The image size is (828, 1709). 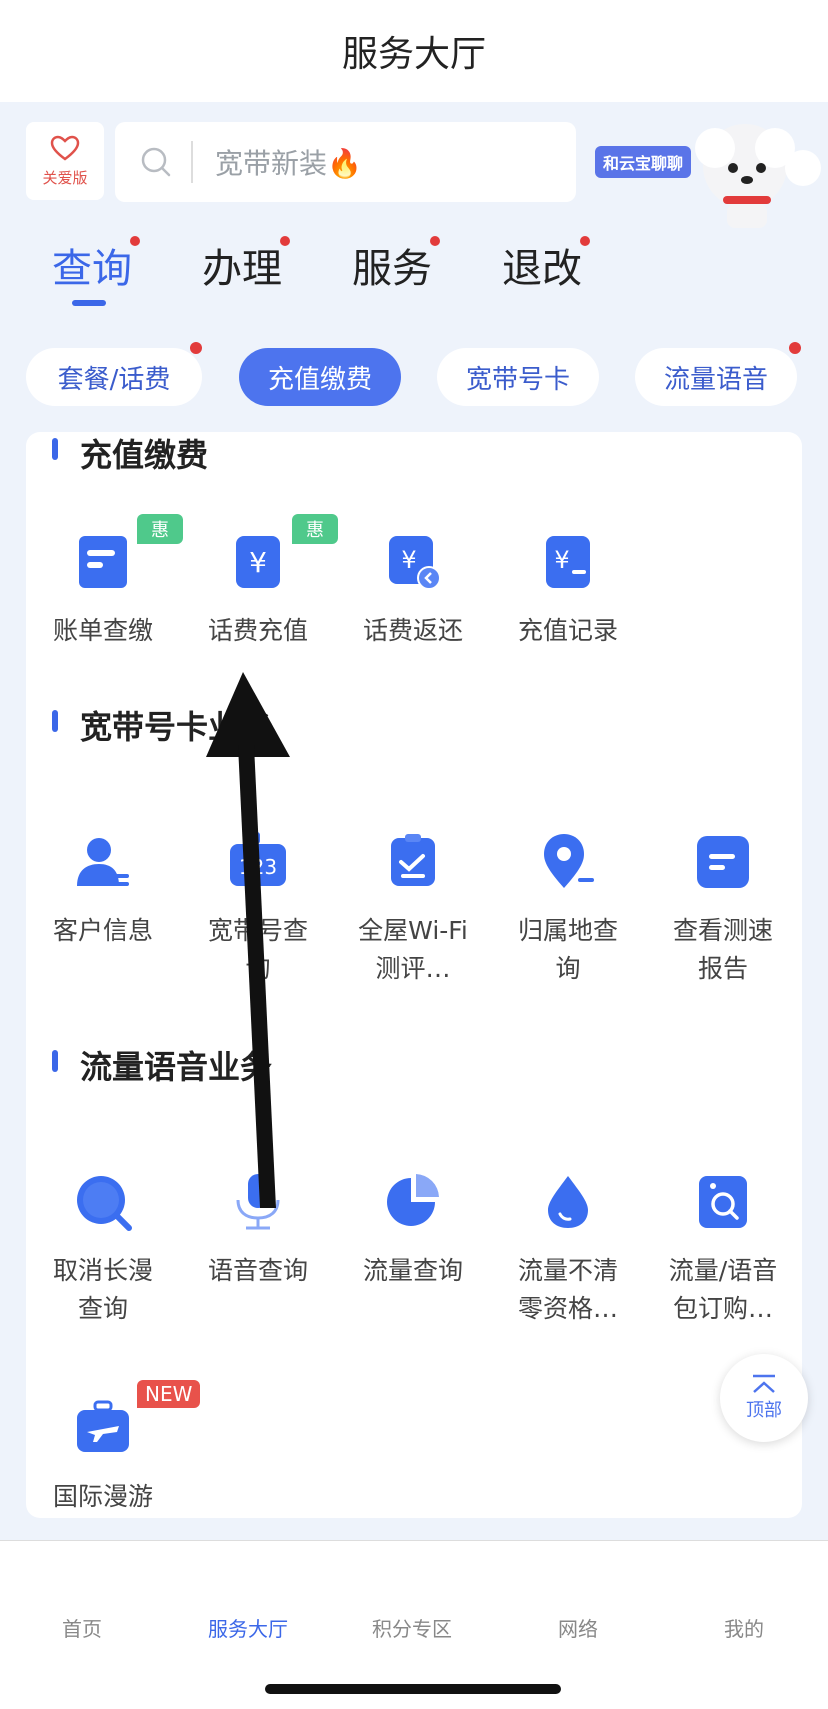 I want to click on search-box: 宽带新装🔥, so click(x=345, y=162).